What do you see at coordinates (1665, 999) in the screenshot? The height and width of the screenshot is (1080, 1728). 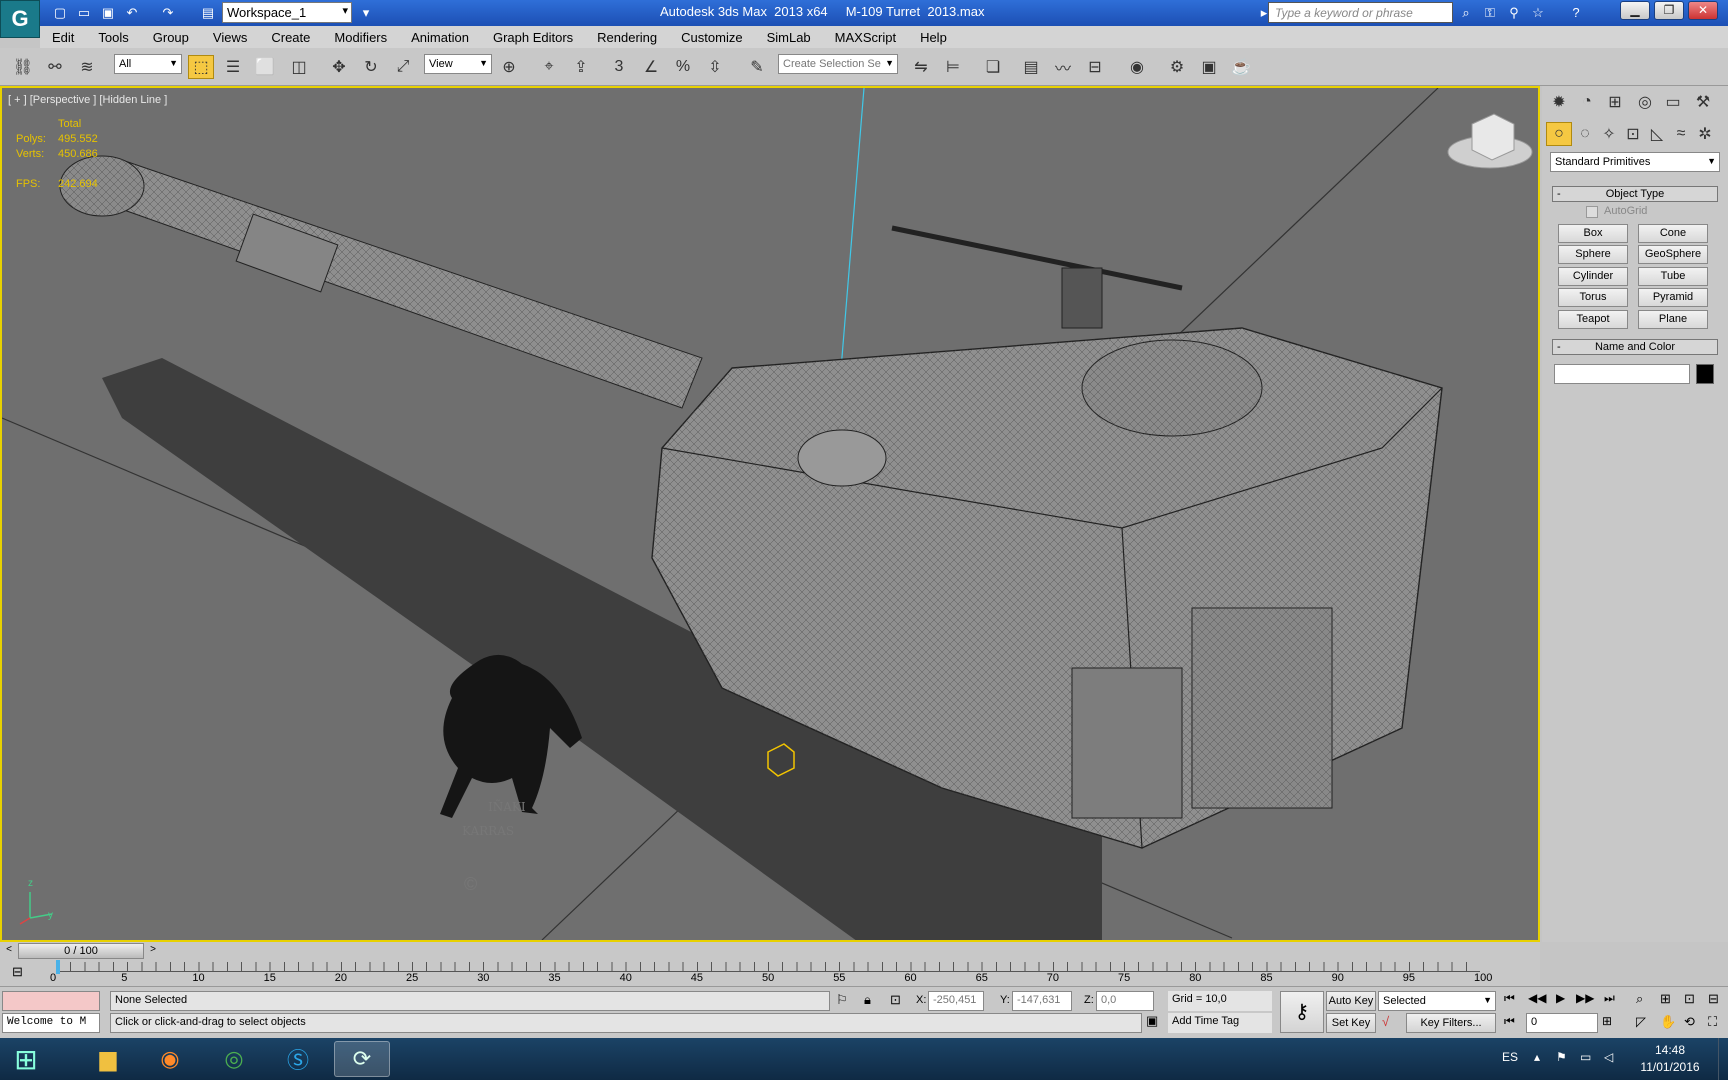 I see `zoom-all-icon: ⊞` at bounding box center [1665, 999].